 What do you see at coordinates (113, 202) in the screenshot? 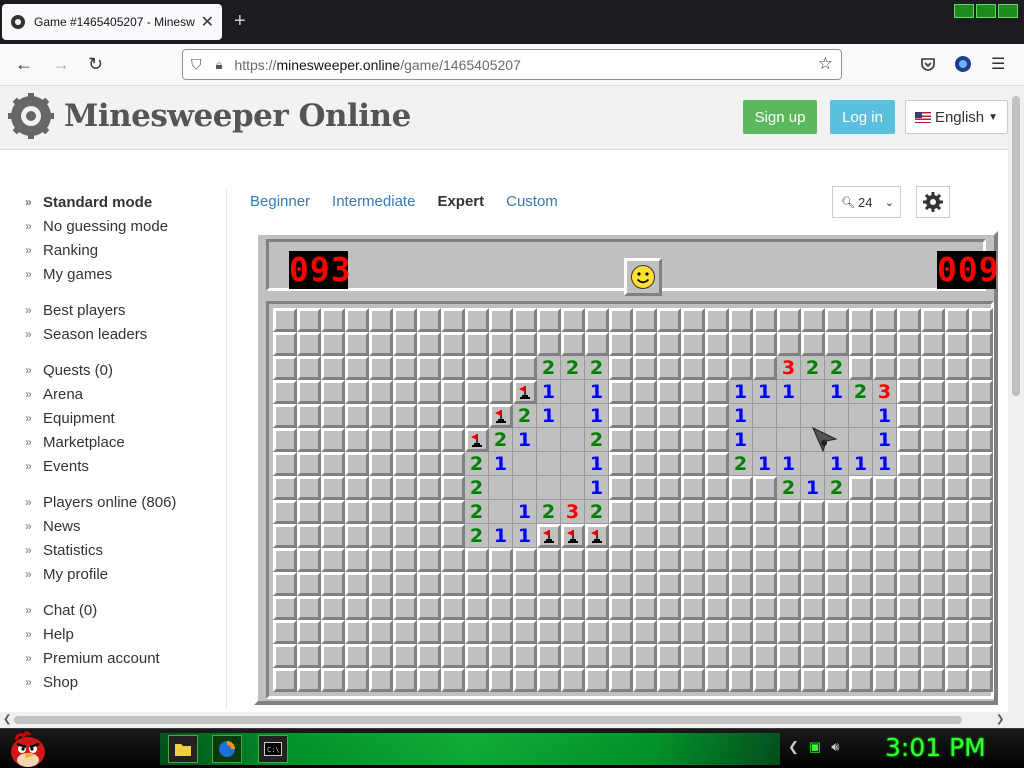
I see `sidebar-item: » Standard mode` at bounding box center [113, 202].